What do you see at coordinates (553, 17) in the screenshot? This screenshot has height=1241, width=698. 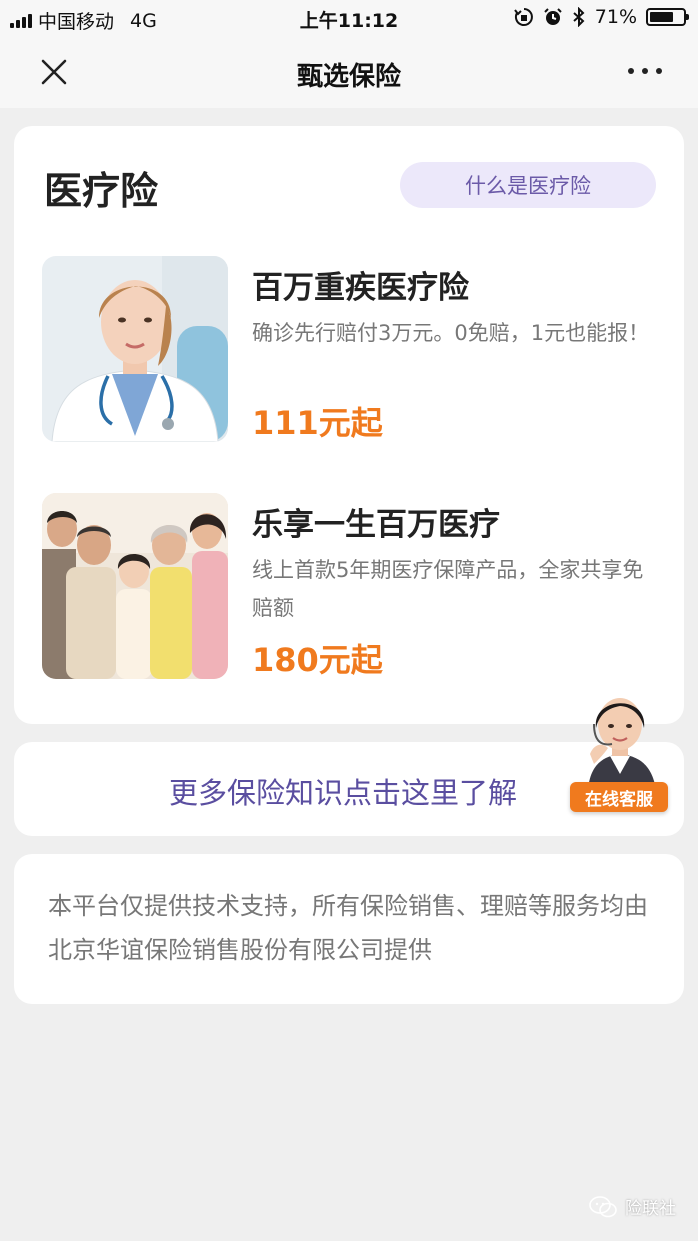 I see `alarm-icon` at bounding box center [553, 17].